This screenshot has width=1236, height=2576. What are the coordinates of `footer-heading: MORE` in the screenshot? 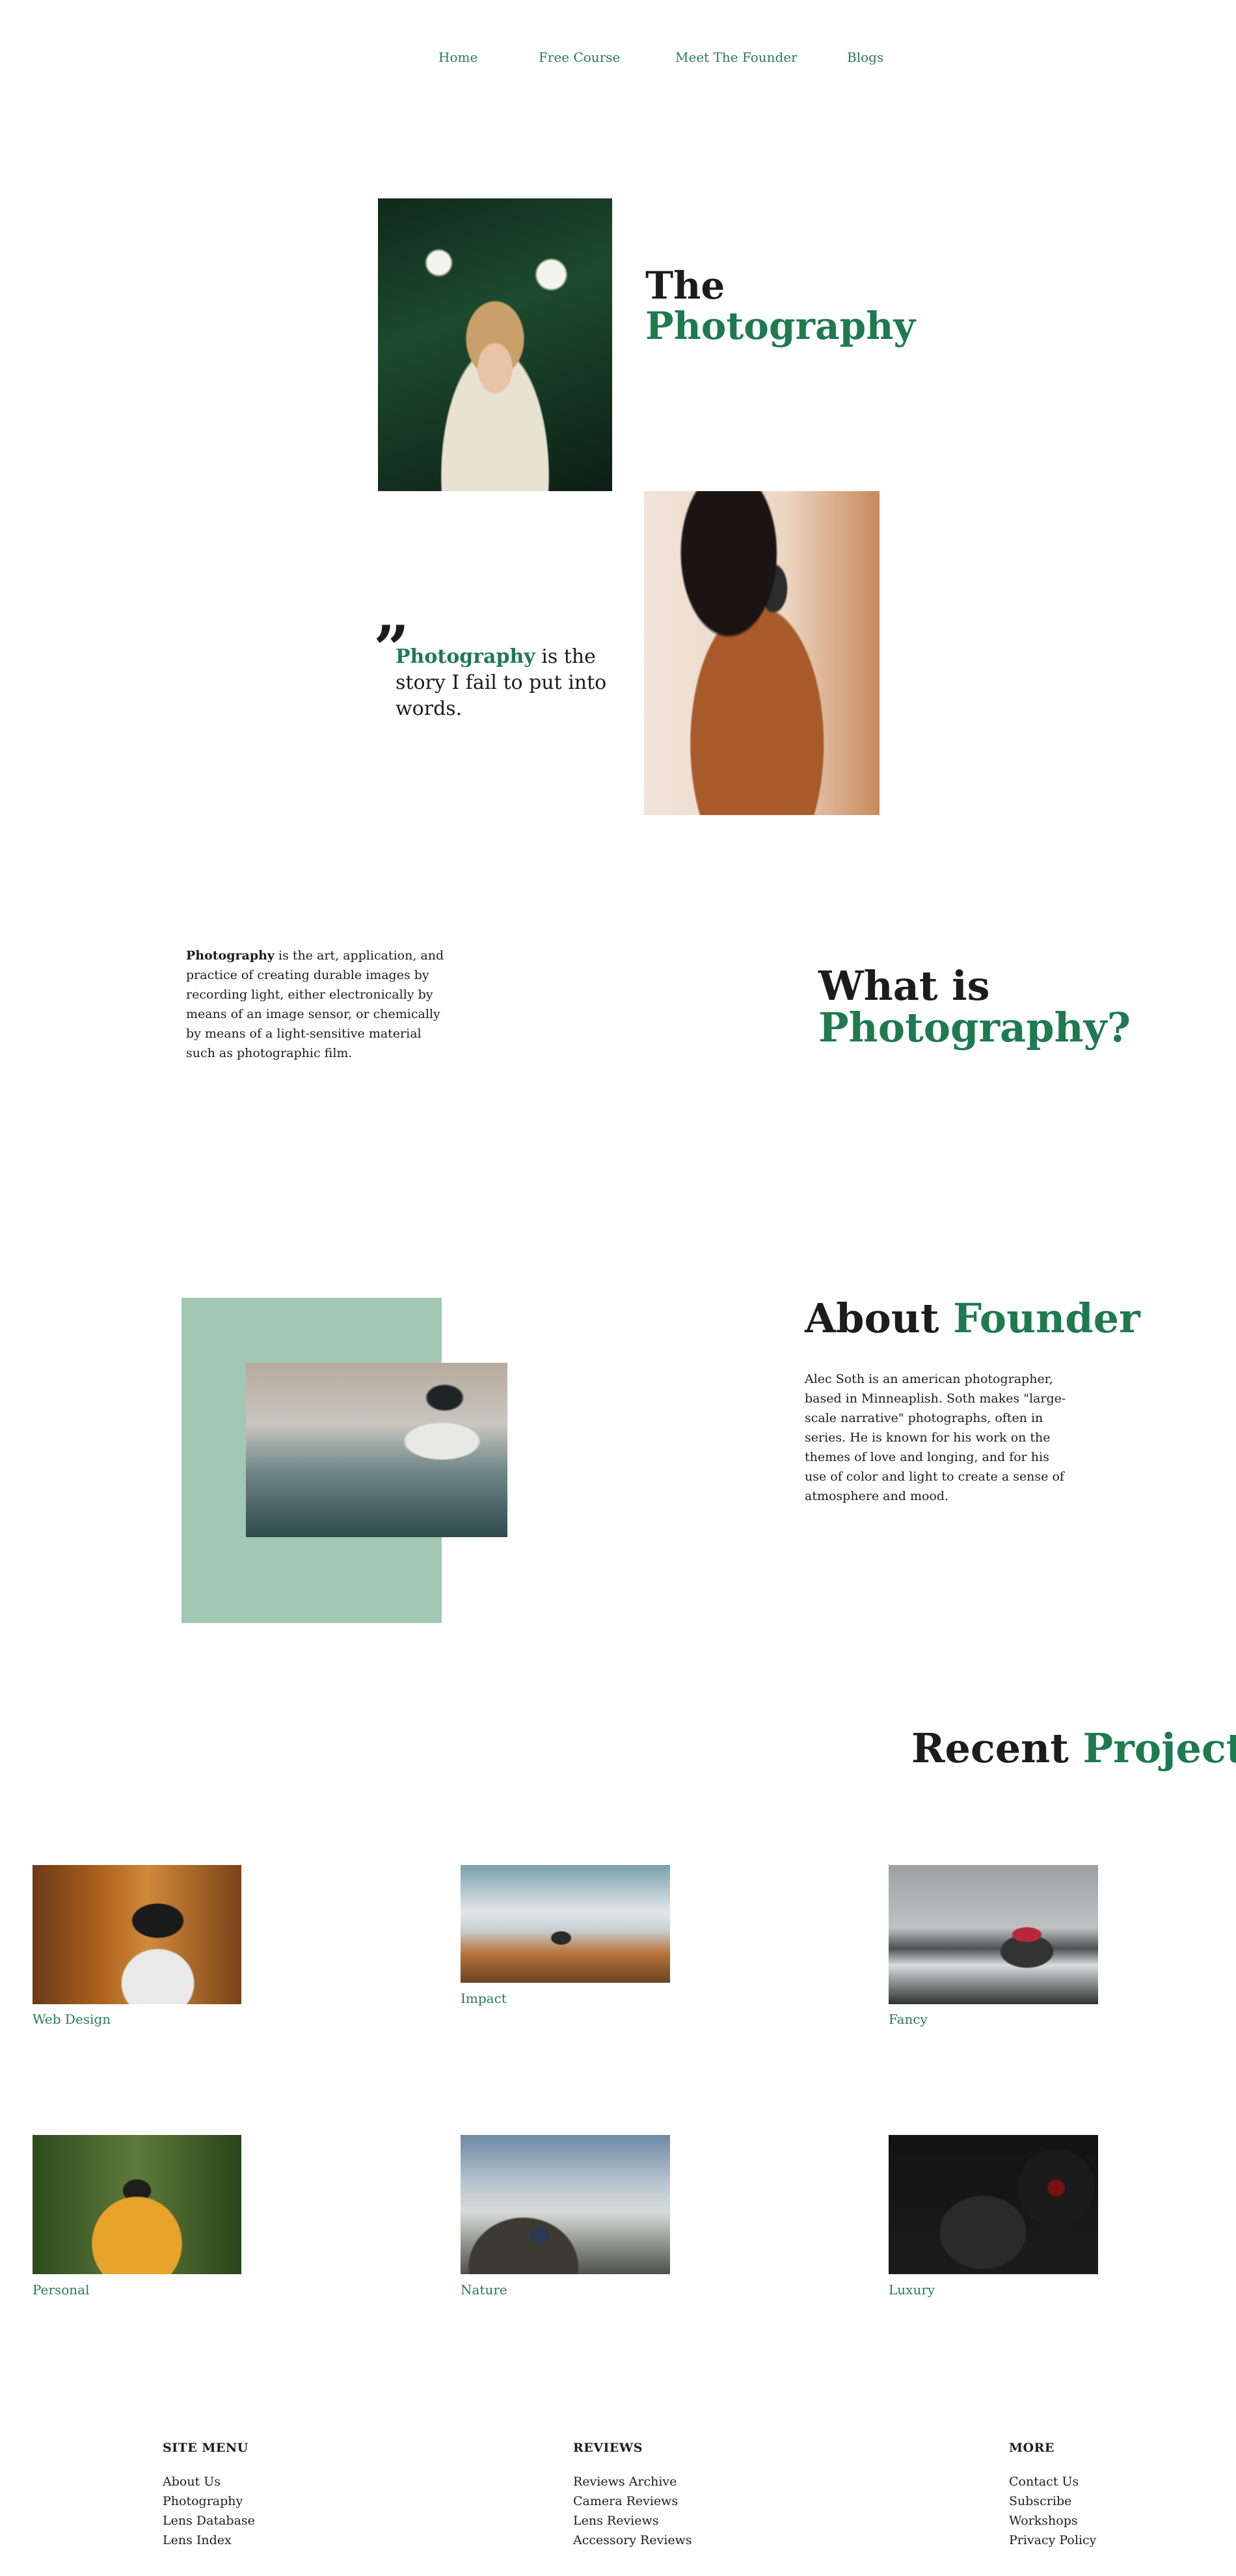 It's located at (1032, 2448).